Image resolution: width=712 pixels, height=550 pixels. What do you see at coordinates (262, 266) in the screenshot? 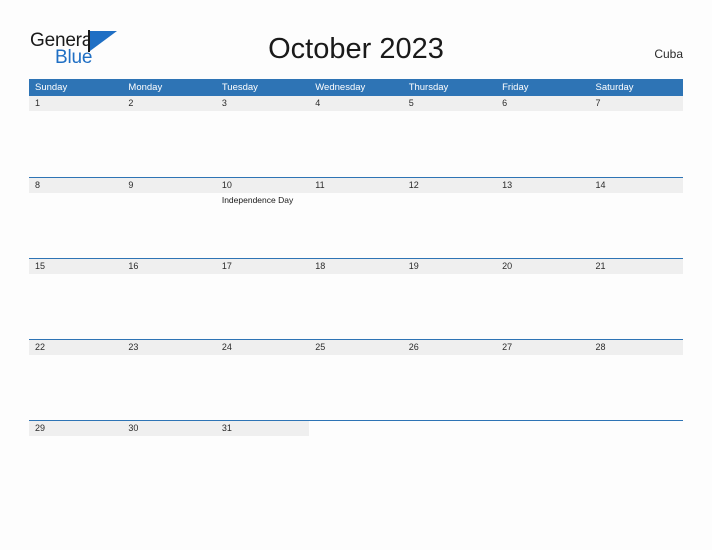
I see `day-number: 17` at bounding box center [262, 266].